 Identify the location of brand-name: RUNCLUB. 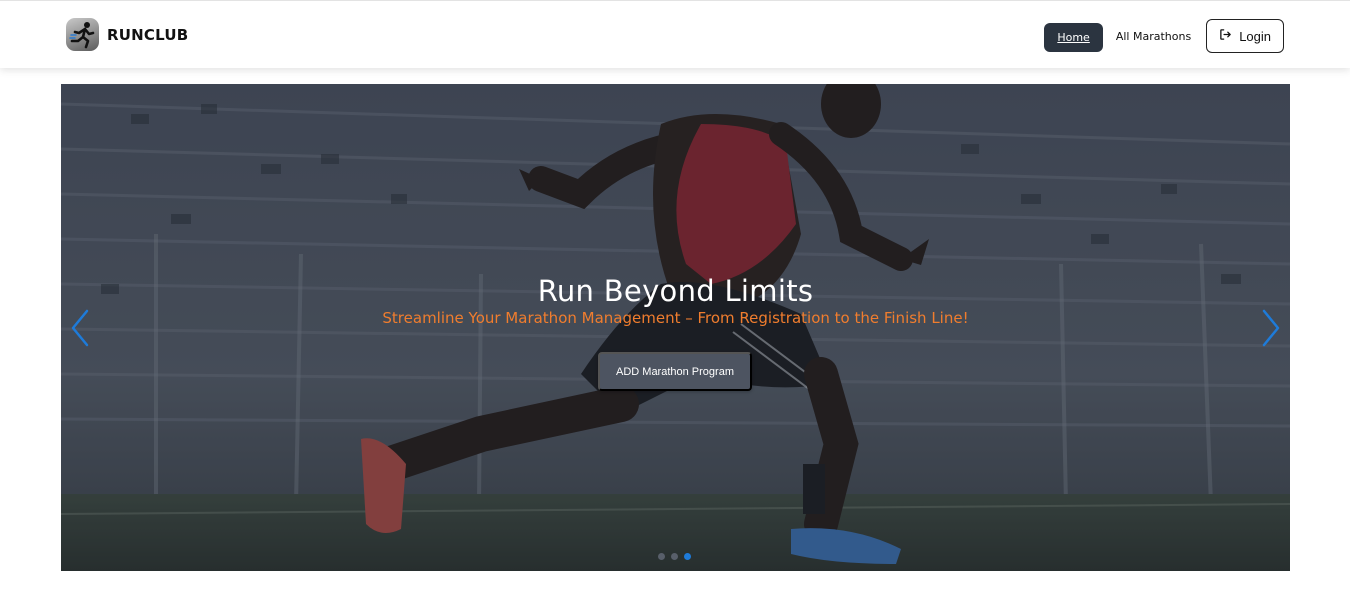
(148, 34).